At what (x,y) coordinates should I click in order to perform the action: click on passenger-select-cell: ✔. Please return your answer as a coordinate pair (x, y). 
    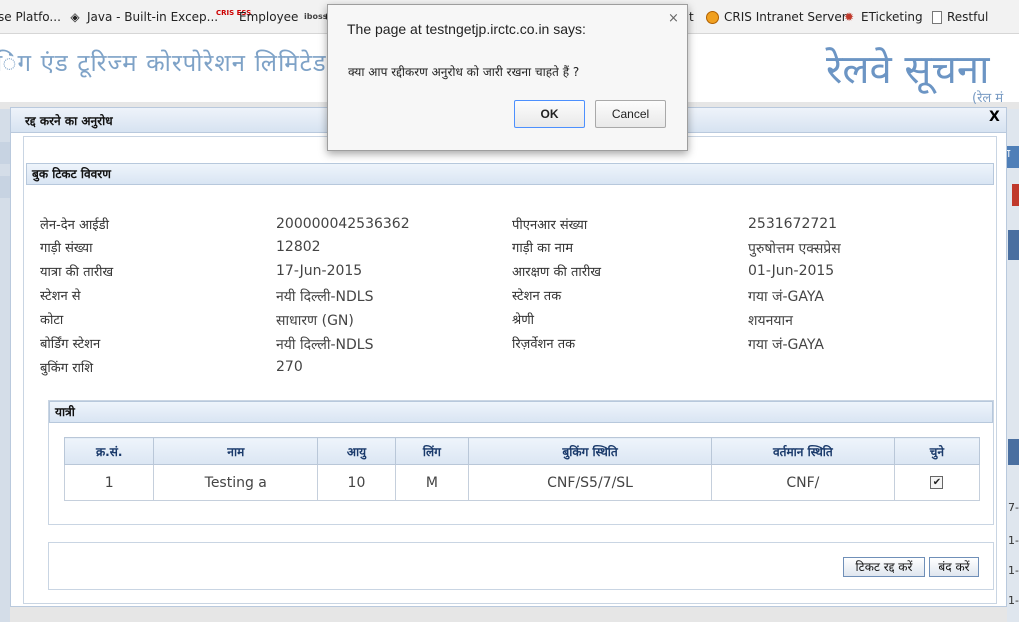
    Looking at the image, I should click on (937, 482).